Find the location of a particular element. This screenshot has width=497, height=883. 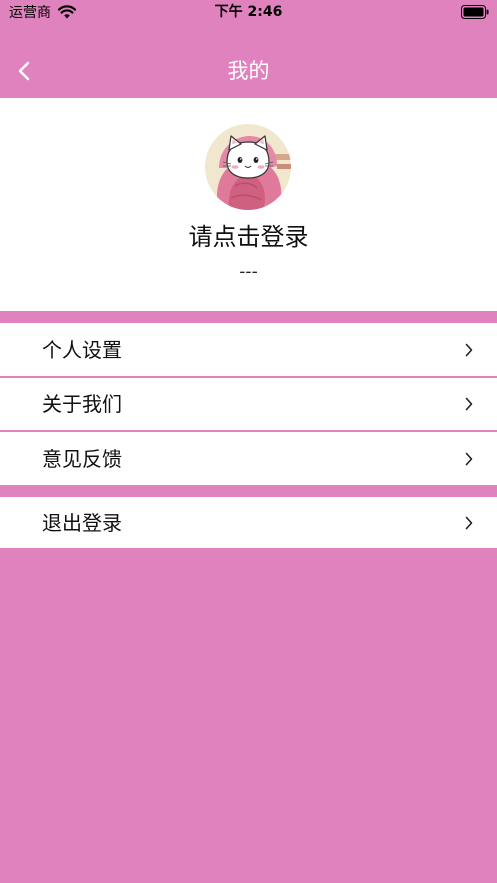

menu-item-label: 意见反馈 is located at coordinates (82, 458).